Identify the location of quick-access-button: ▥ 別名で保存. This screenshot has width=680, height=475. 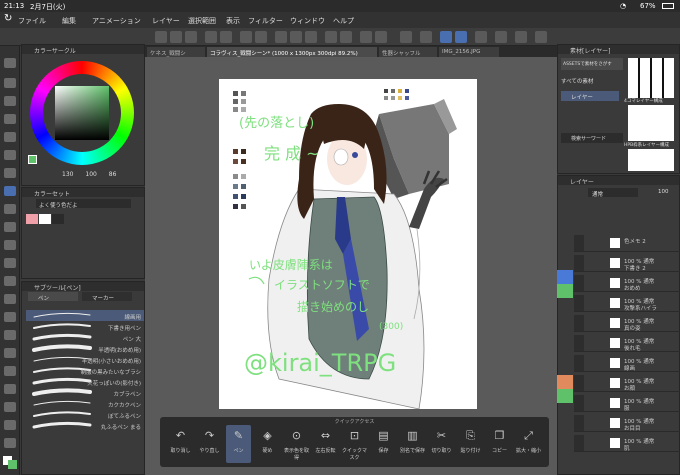
(412, 444).